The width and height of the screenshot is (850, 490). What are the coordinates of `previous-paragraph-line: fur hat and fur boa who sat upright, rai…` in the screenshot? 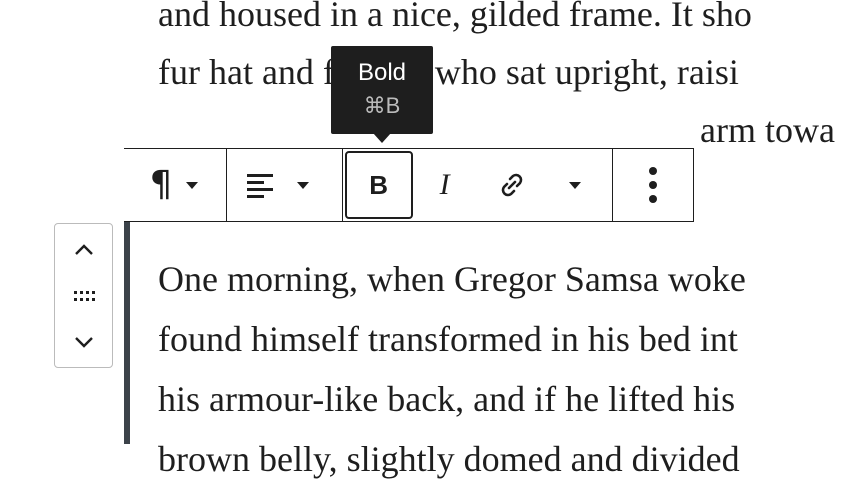 It's located at (448, 72).